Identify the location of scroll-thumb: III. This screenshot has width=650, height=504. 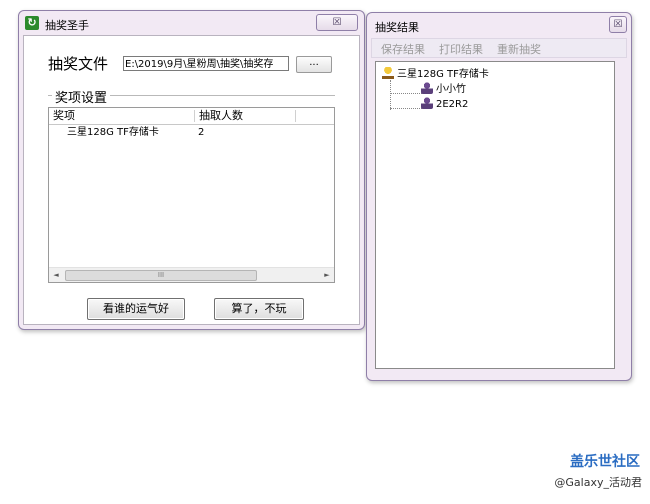
(161, 275).